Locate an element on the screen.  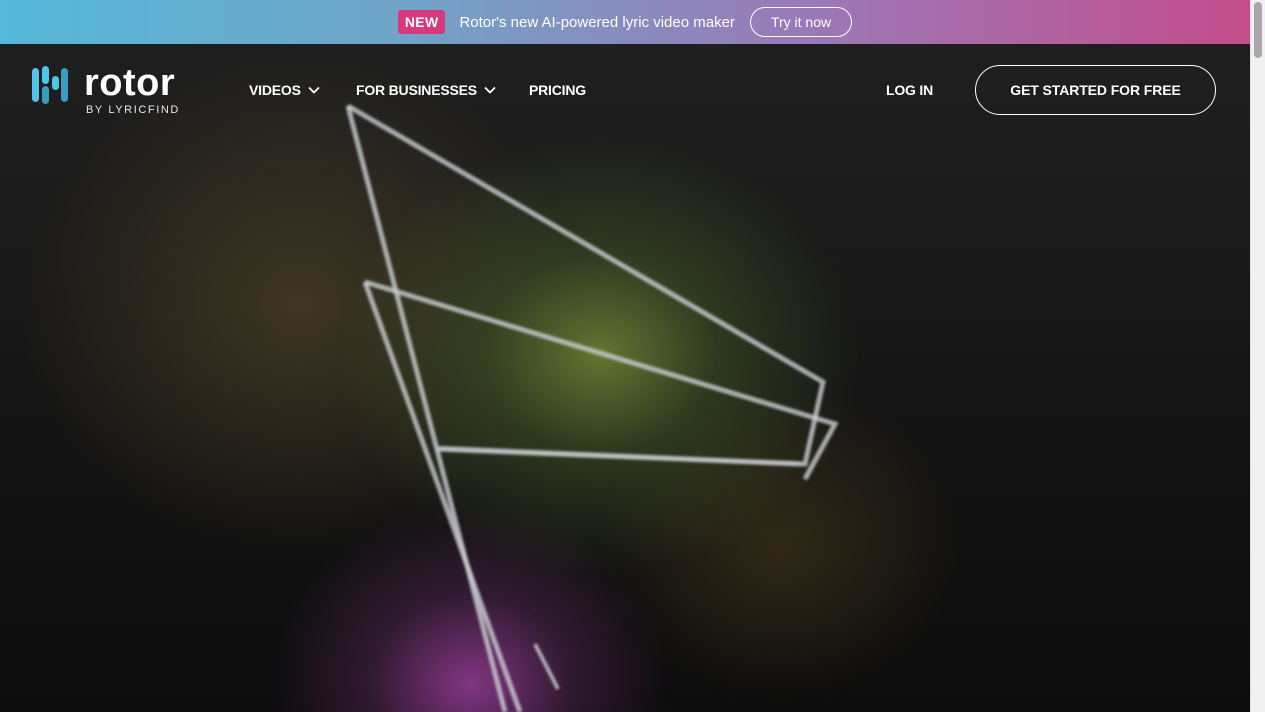
vertical-scrollbar is located at coordinates (1257, 356).